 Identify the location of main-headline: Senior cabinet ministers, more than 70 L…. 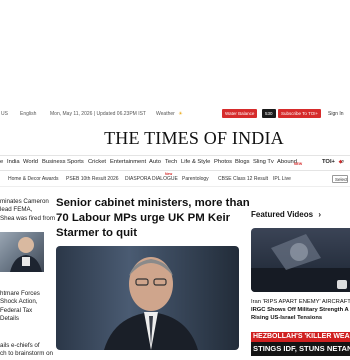
(153, 218).